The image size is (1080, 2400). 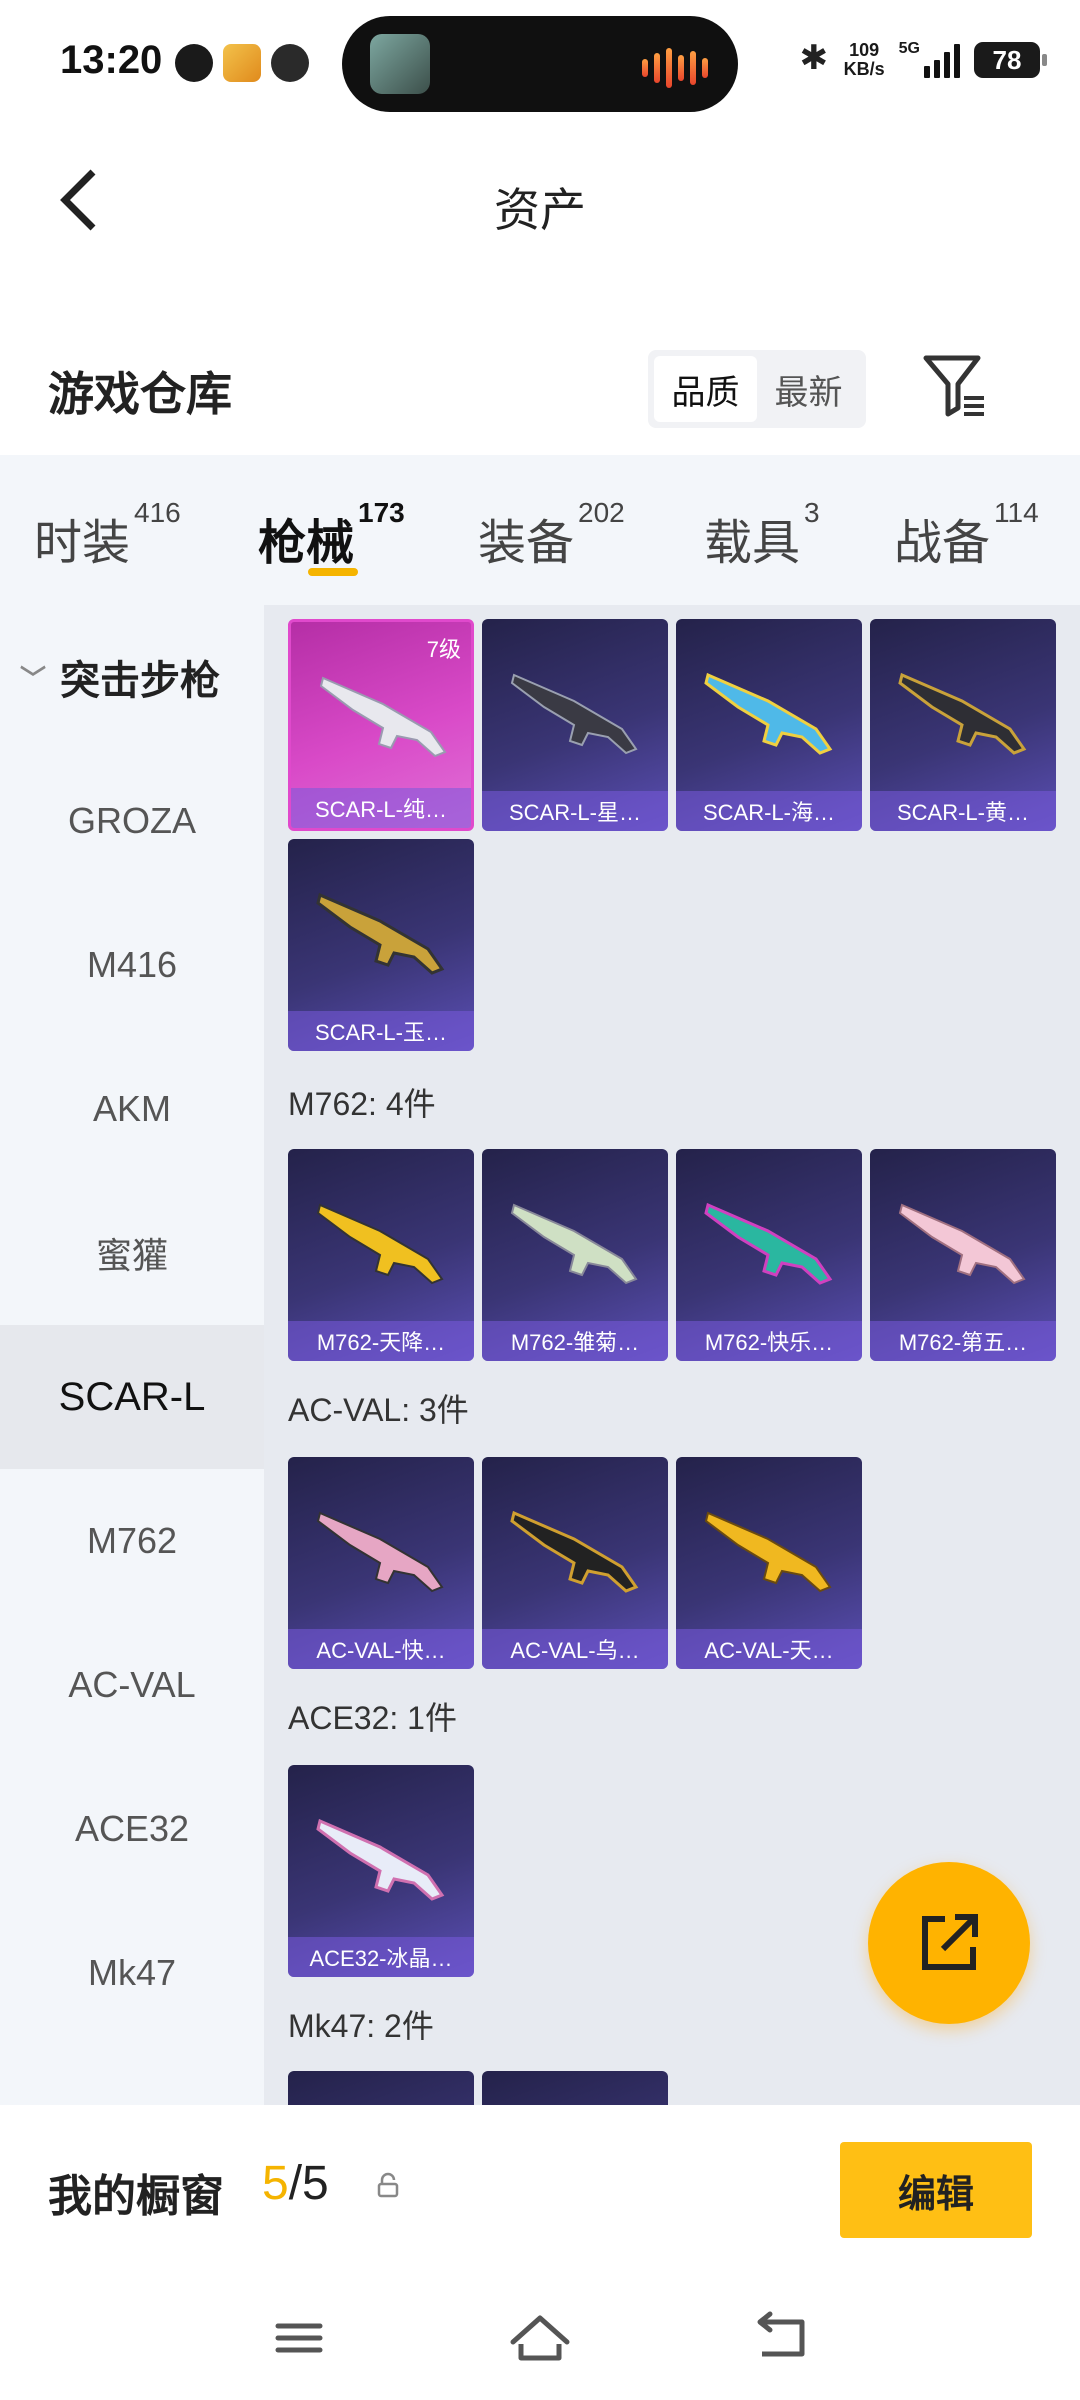 What do you see at coordinates (815, 59) in the screenshot?
I see `bluetooth-icon` at bounding box center [815, 59].